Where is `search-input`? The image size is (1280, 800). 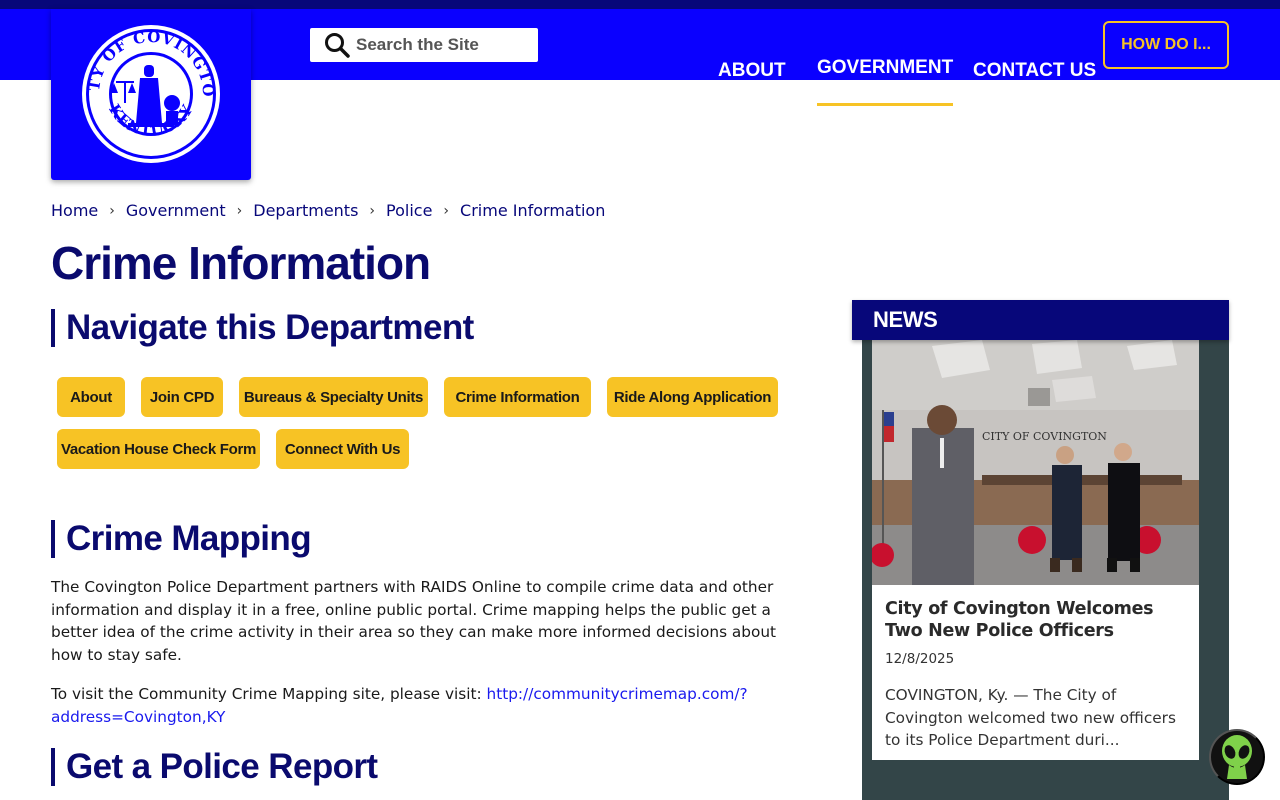 search-input is located at coordinates (441, 45).